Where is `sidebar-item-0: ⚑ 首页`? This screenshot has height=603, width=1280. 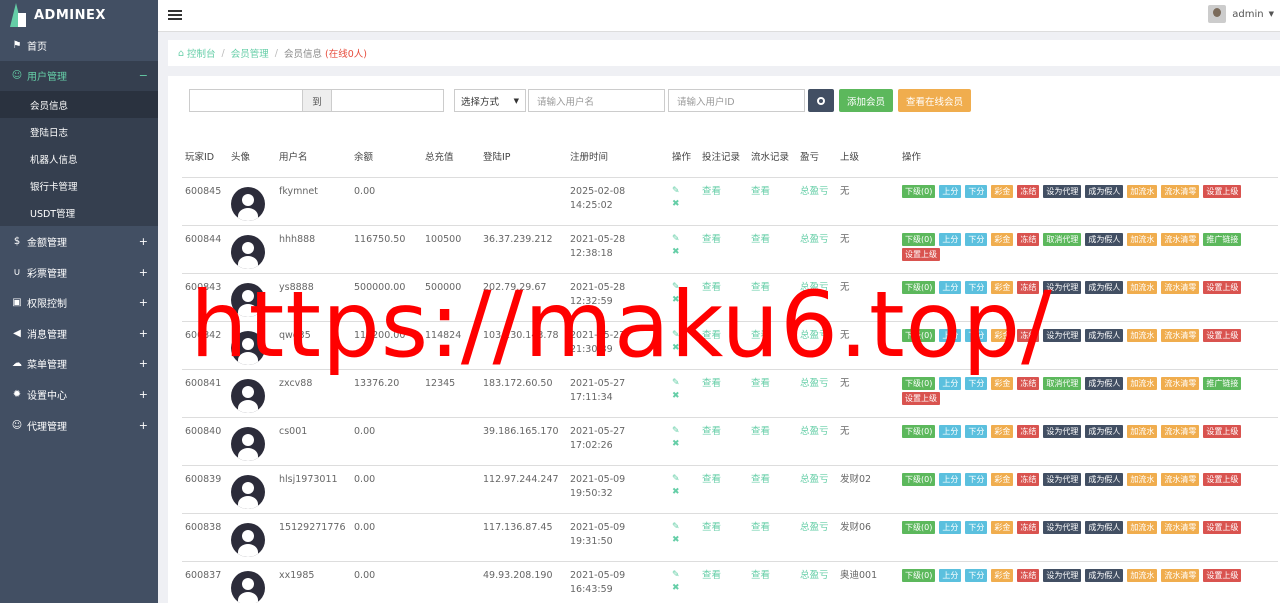 sidebar-item-0: ⚑ 首页 is located at coordinates (79, 45).